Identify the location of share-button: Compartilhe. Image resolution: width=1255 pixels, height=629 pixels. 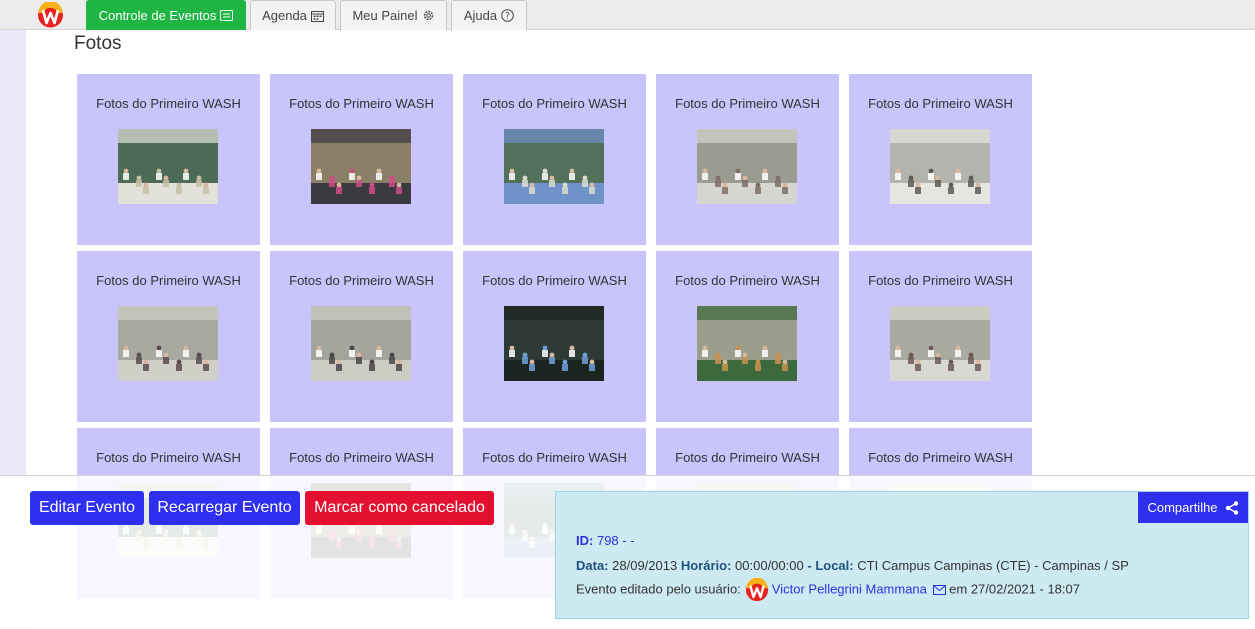
(1193, 507).